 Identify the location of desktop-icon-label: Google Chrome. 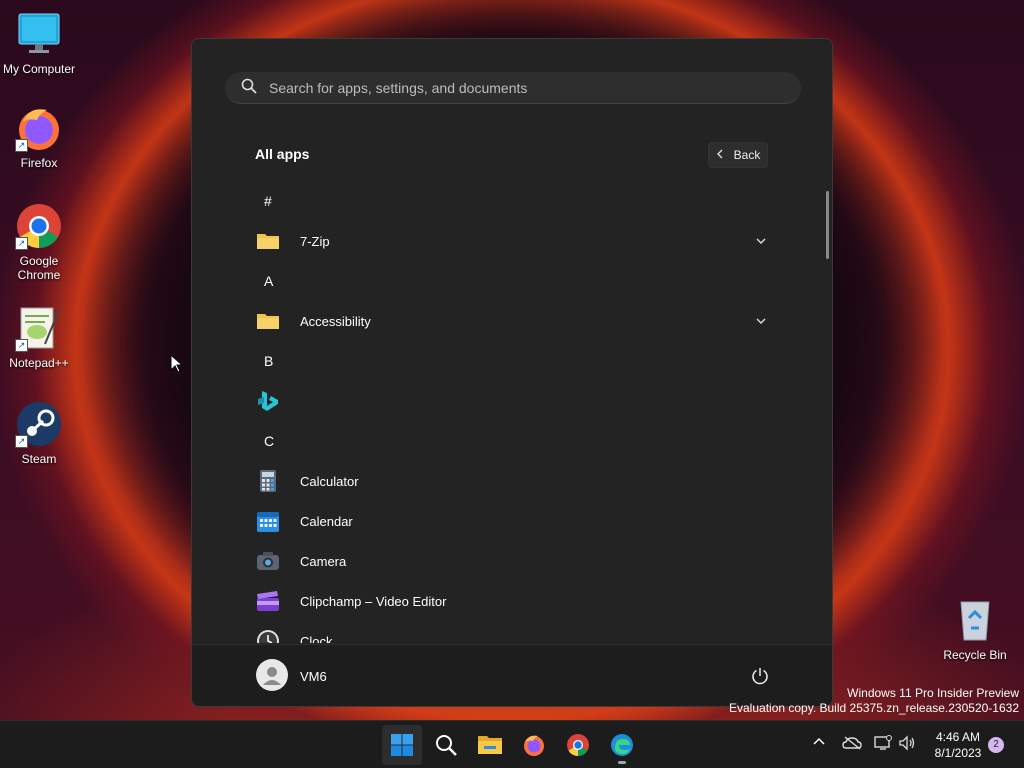
(39, 268).